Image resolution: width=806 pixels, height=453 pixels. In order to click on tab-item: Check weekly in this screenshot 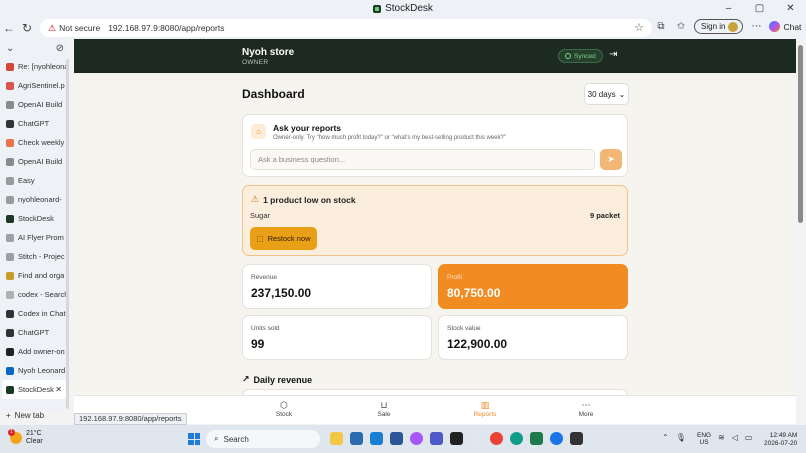, I will do `click(35, 142)`.